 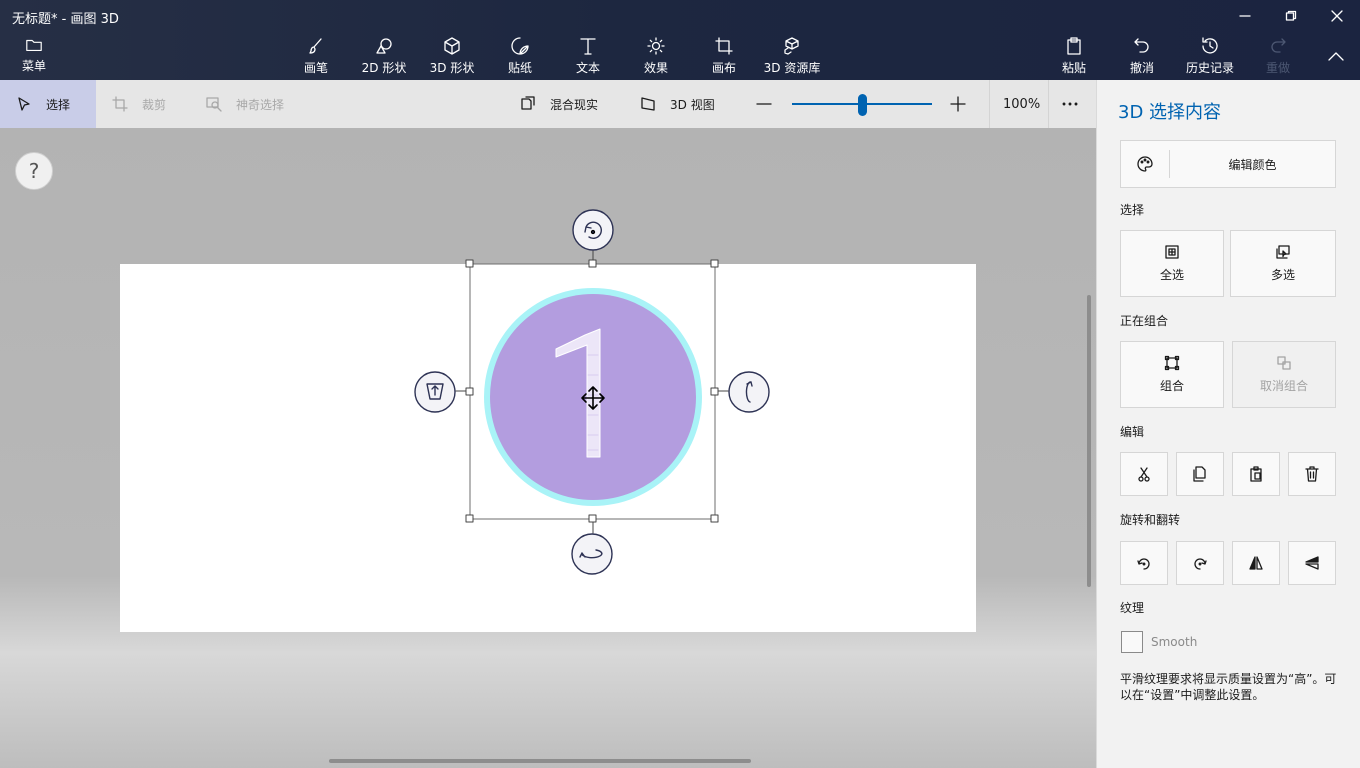 What do you see at coordinates (1142, 58) in the screenshot?
I see `undo-button: 撤消` at bounding box center [1142, 58].